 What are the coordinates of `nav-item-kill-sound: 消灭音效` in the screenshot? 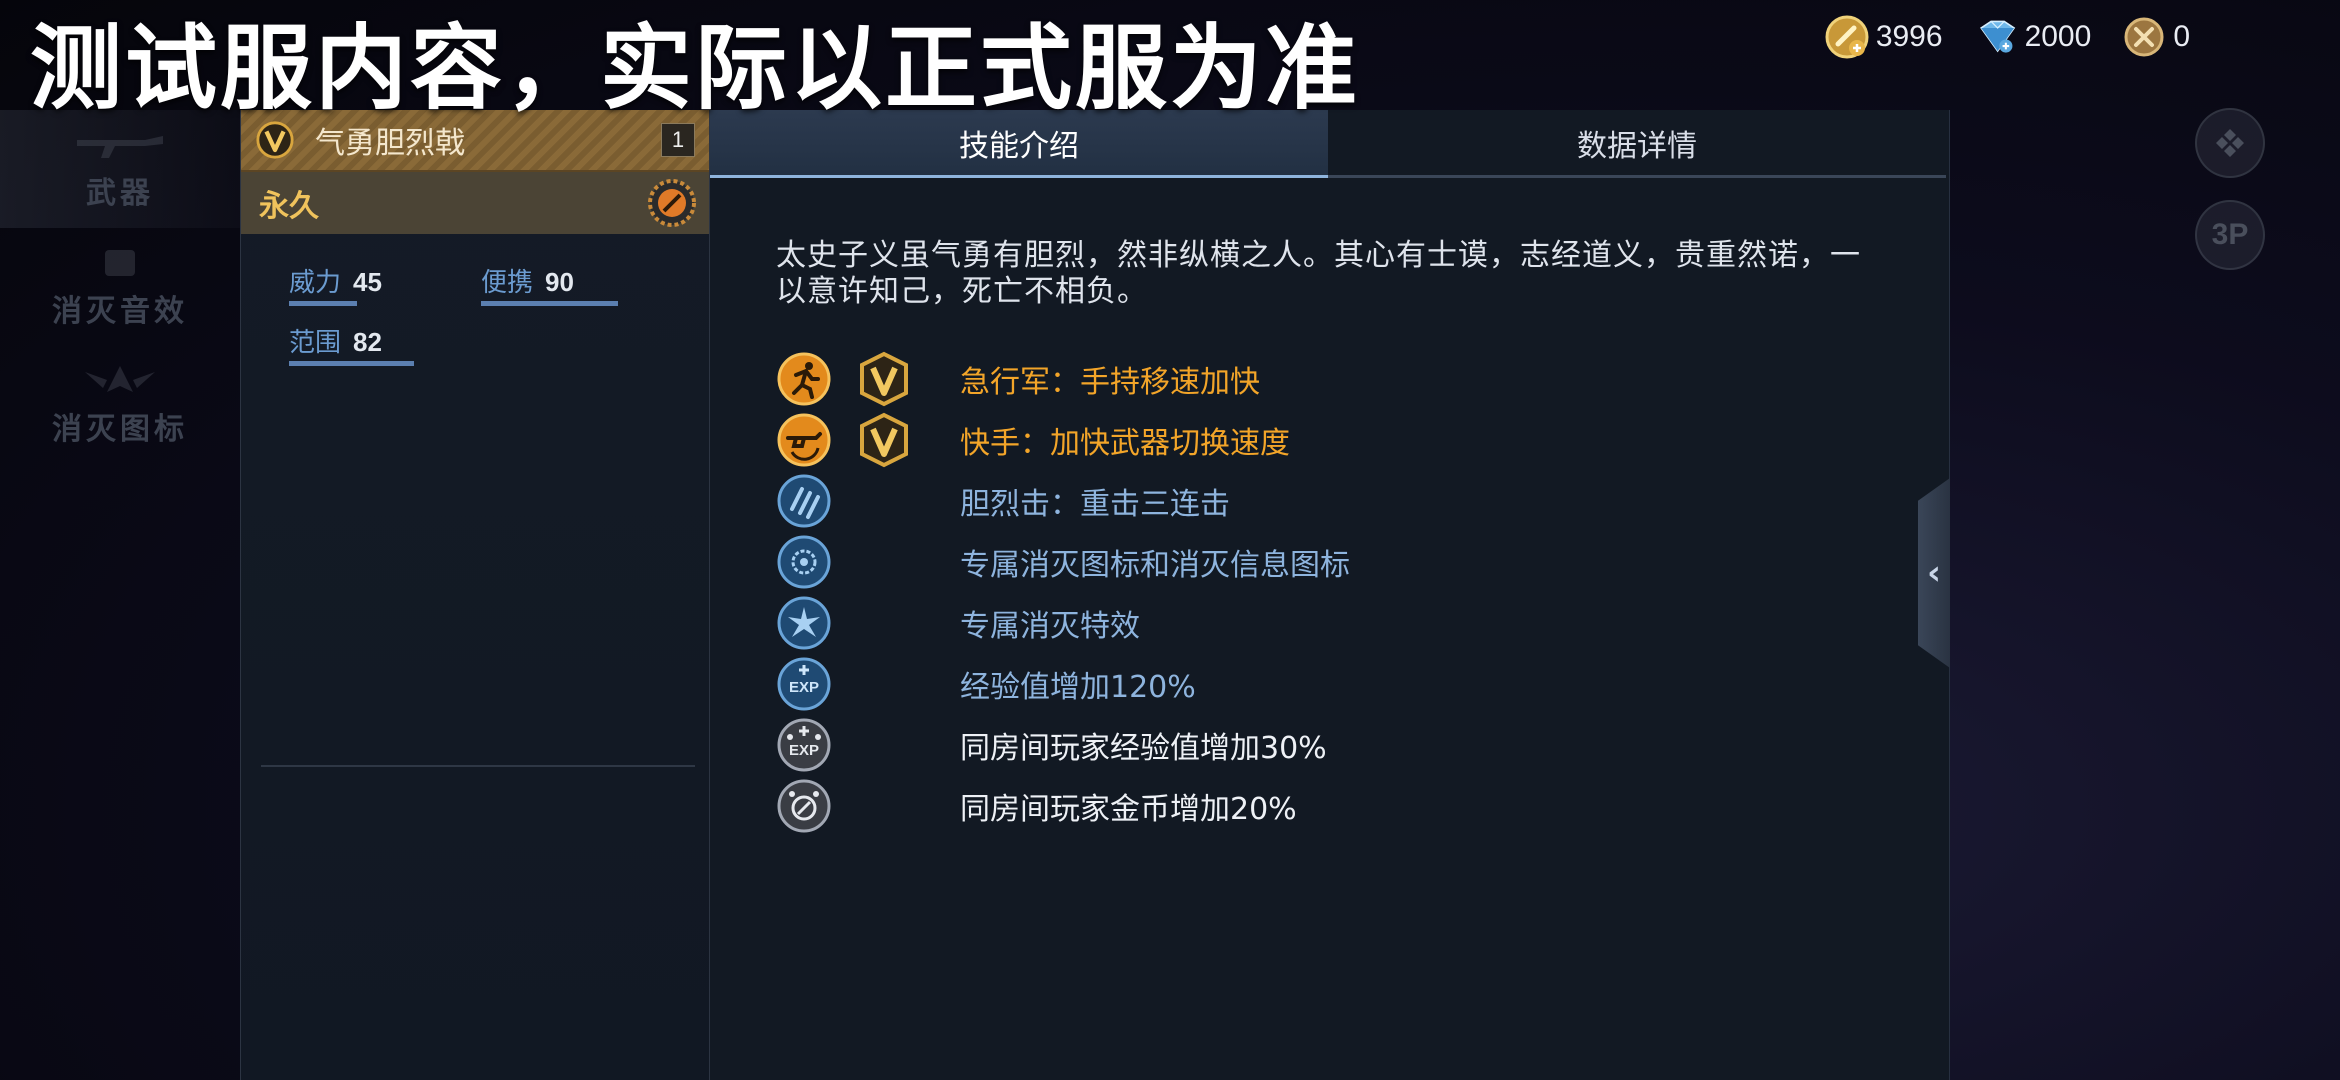 It's located at (120, 287).